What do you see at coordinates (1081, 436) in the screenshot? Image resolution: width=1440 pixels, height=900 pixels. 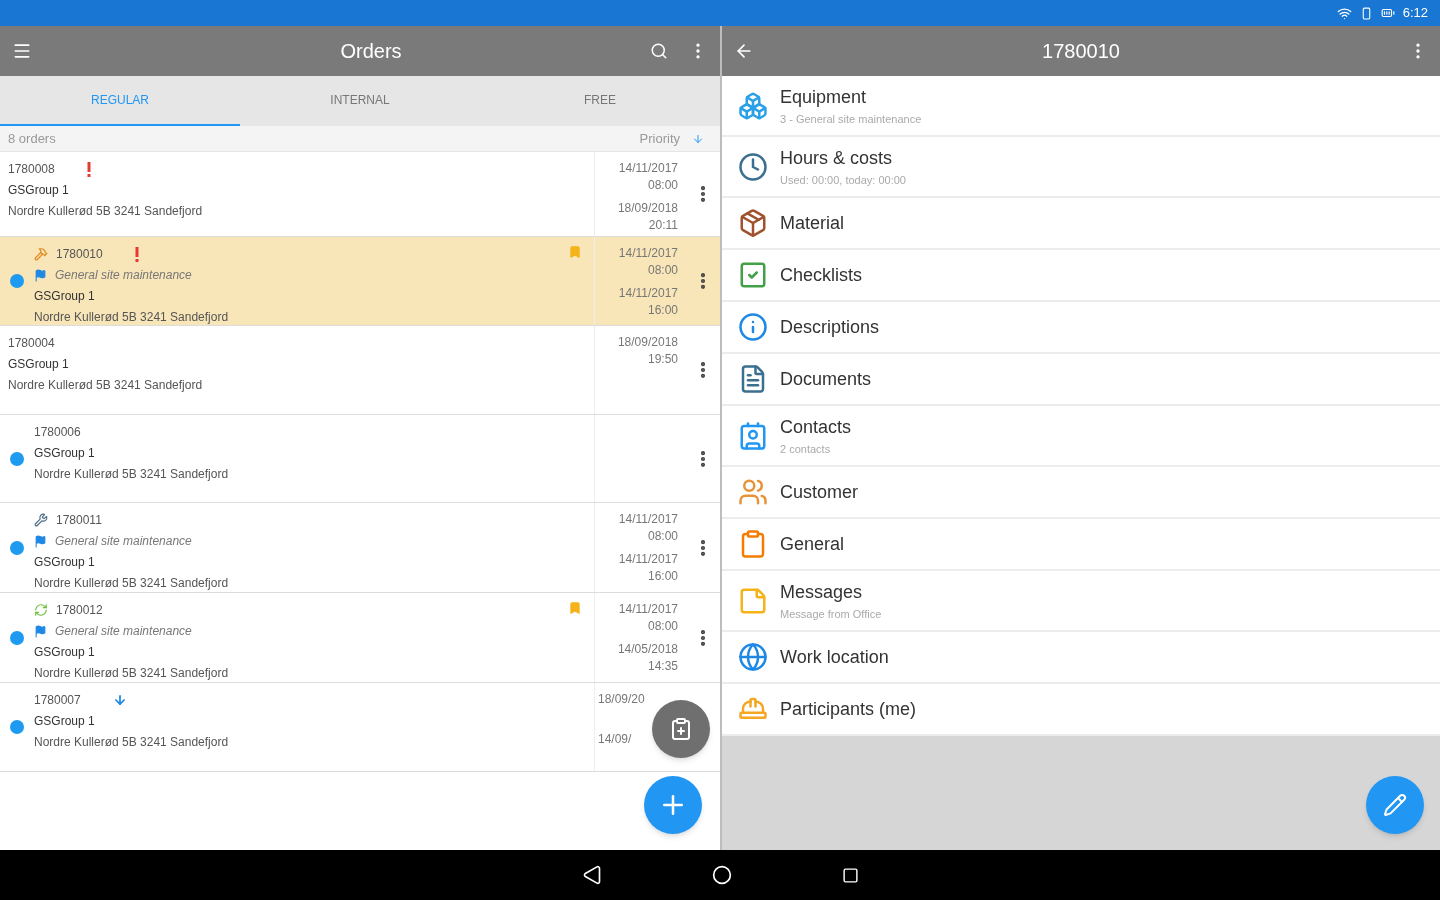 I see `detail-item: Contacts 2 contacts` at bounding box center [1081, 436].